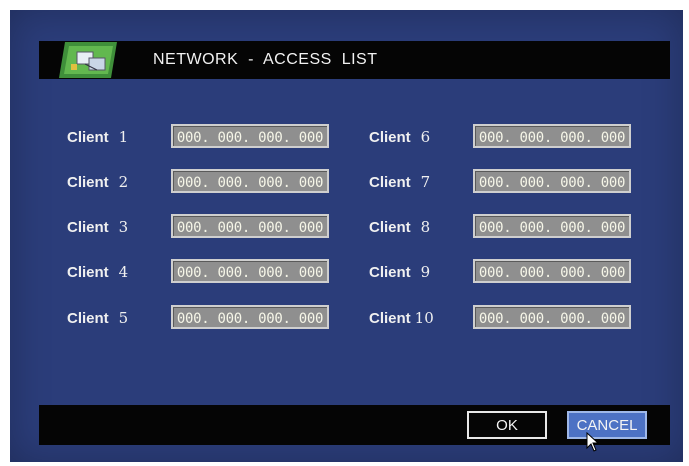 The width and height of the screenshot is (689, 466). What do you see at coordinates (250, 271) in the screenshot?
I see `client-ip-field-4: 000. 000. 000. 000` at bounding box center [250, 271].